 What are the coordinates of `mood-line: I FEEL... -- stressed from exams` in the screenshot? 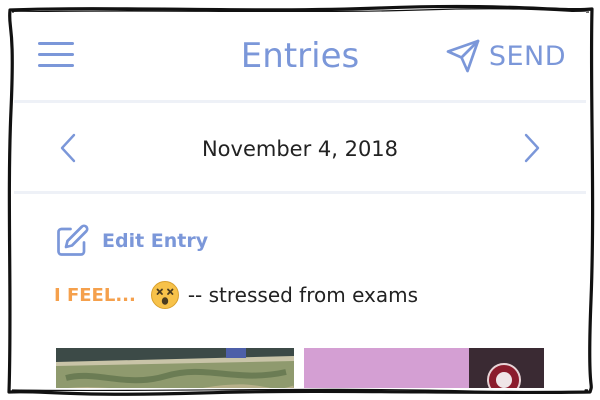 It's located at (236, 295).